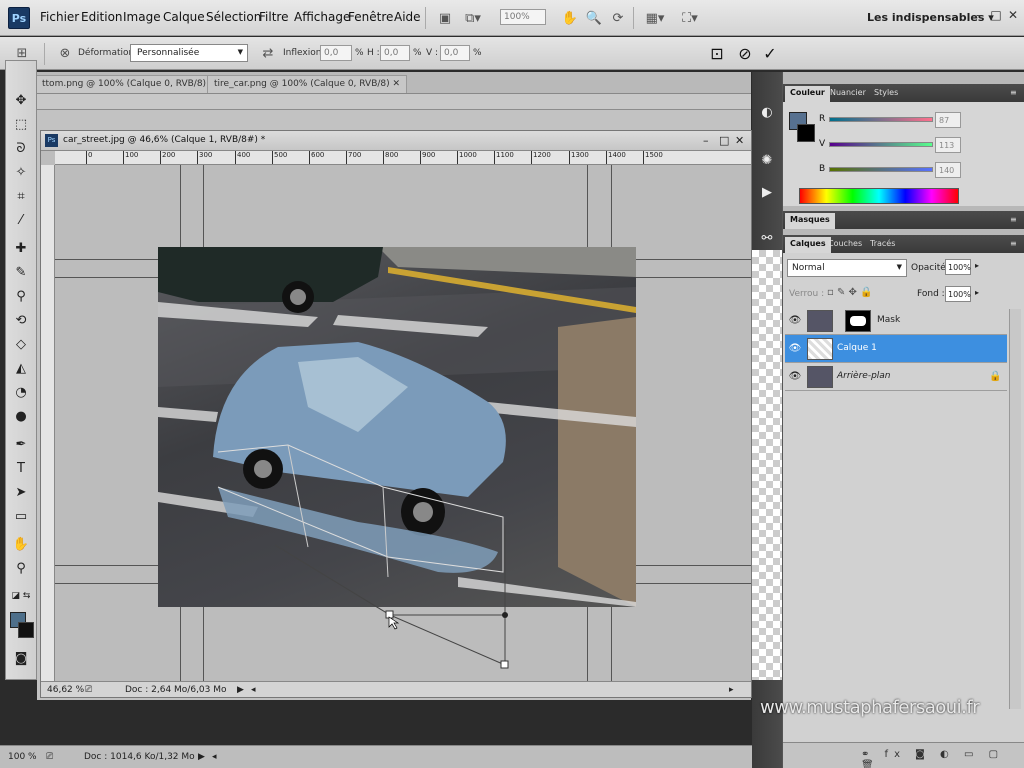 The height and width of the screenshot is (768, 1024). I want to click on screen-mode-icon: ⛶▾, so click(690, 18).